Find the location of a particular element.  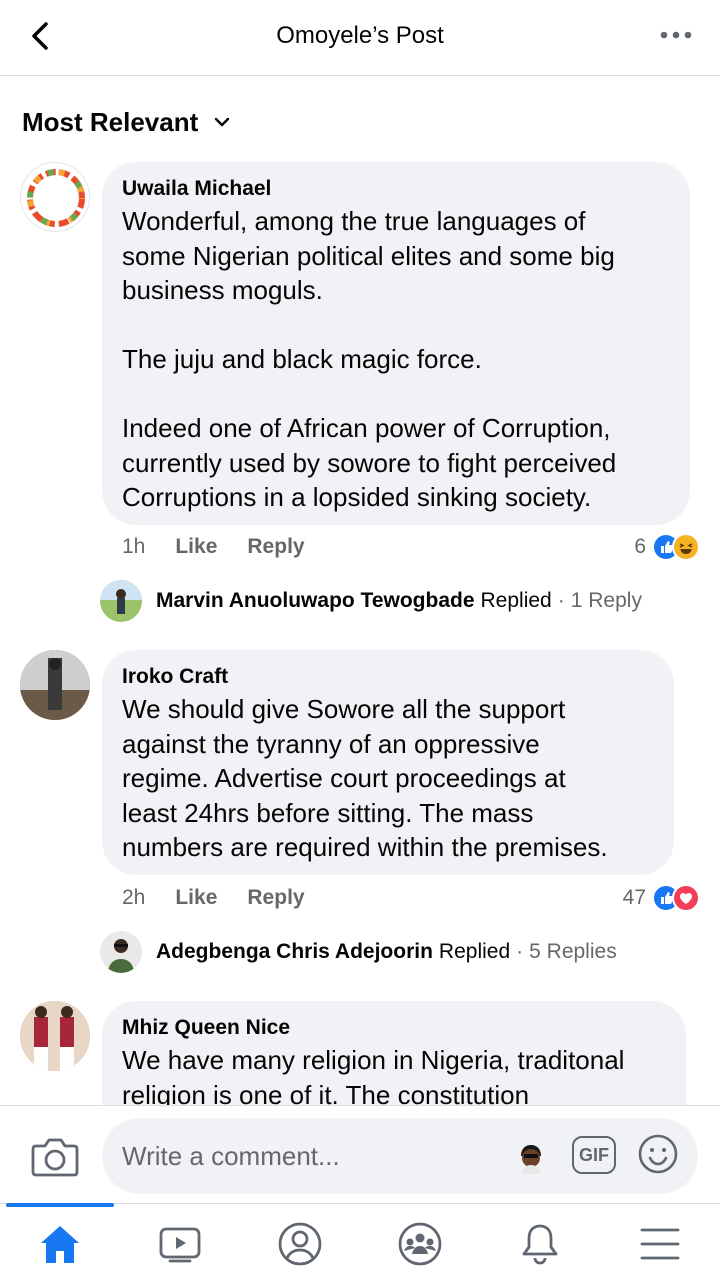

reaction-count: 6 is located at coordinates (640, 546).